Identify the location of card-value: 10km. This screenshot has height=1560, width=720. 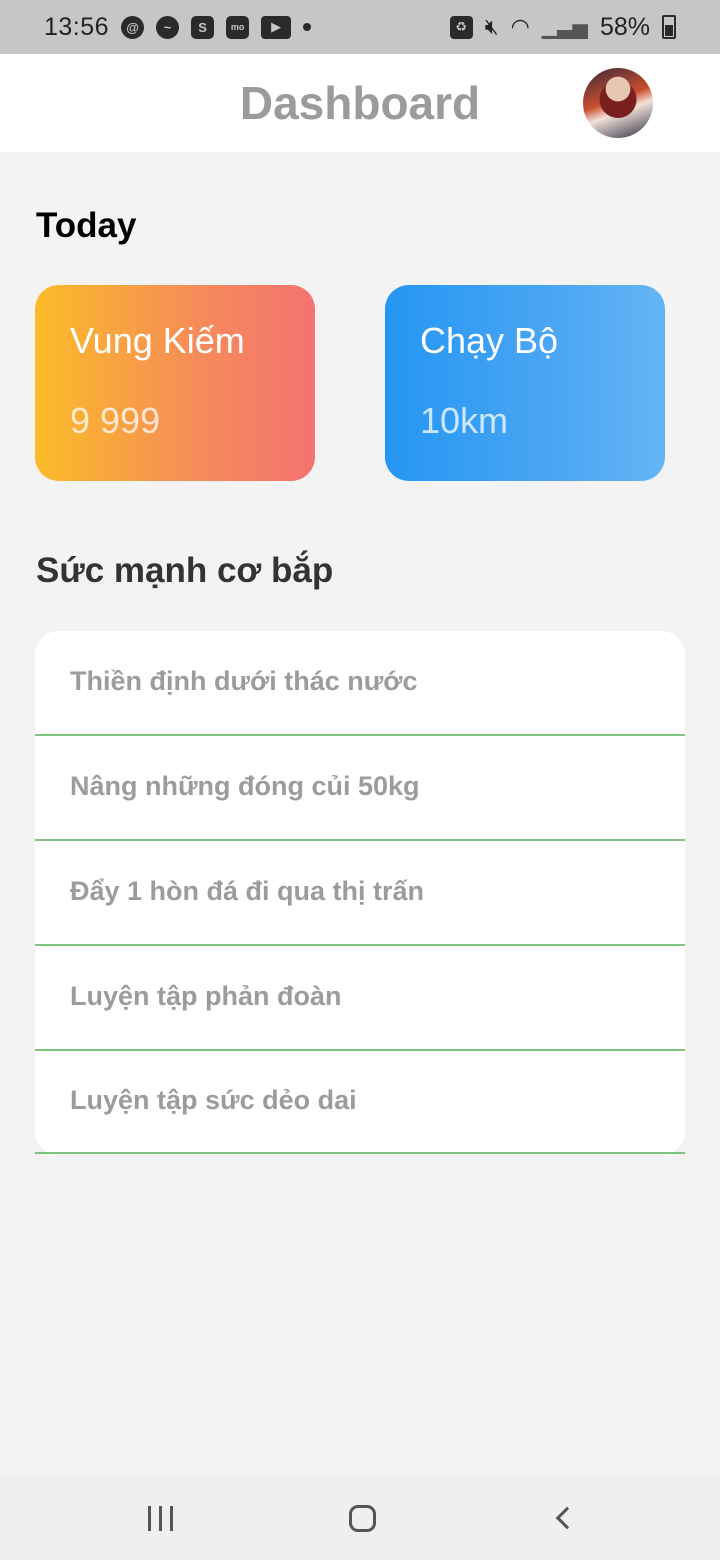
(464, 420).